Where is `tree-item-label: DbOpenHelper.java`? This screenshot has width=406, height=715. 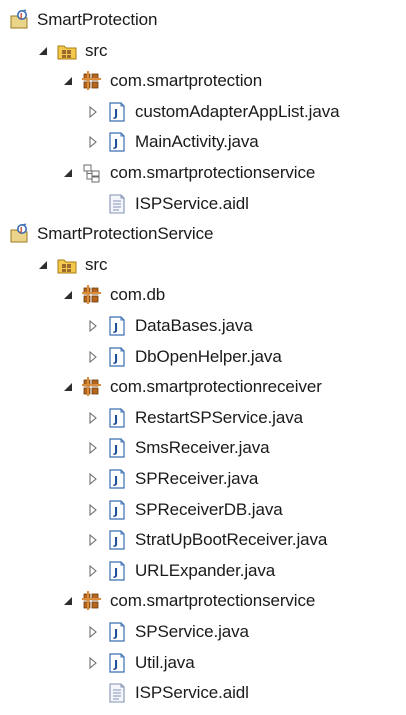
tree-item-label: DbOpenHelper.java is located at coordinates (208, 356).